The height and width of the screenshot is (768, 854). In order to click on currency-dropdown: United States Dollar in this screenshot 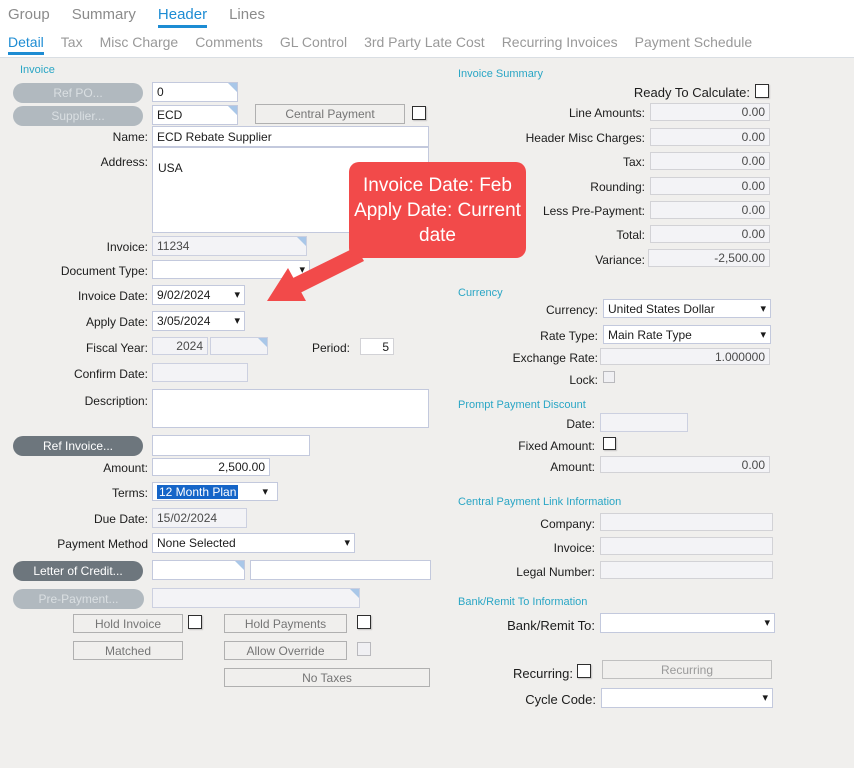, I will do `click(687, 308)`.